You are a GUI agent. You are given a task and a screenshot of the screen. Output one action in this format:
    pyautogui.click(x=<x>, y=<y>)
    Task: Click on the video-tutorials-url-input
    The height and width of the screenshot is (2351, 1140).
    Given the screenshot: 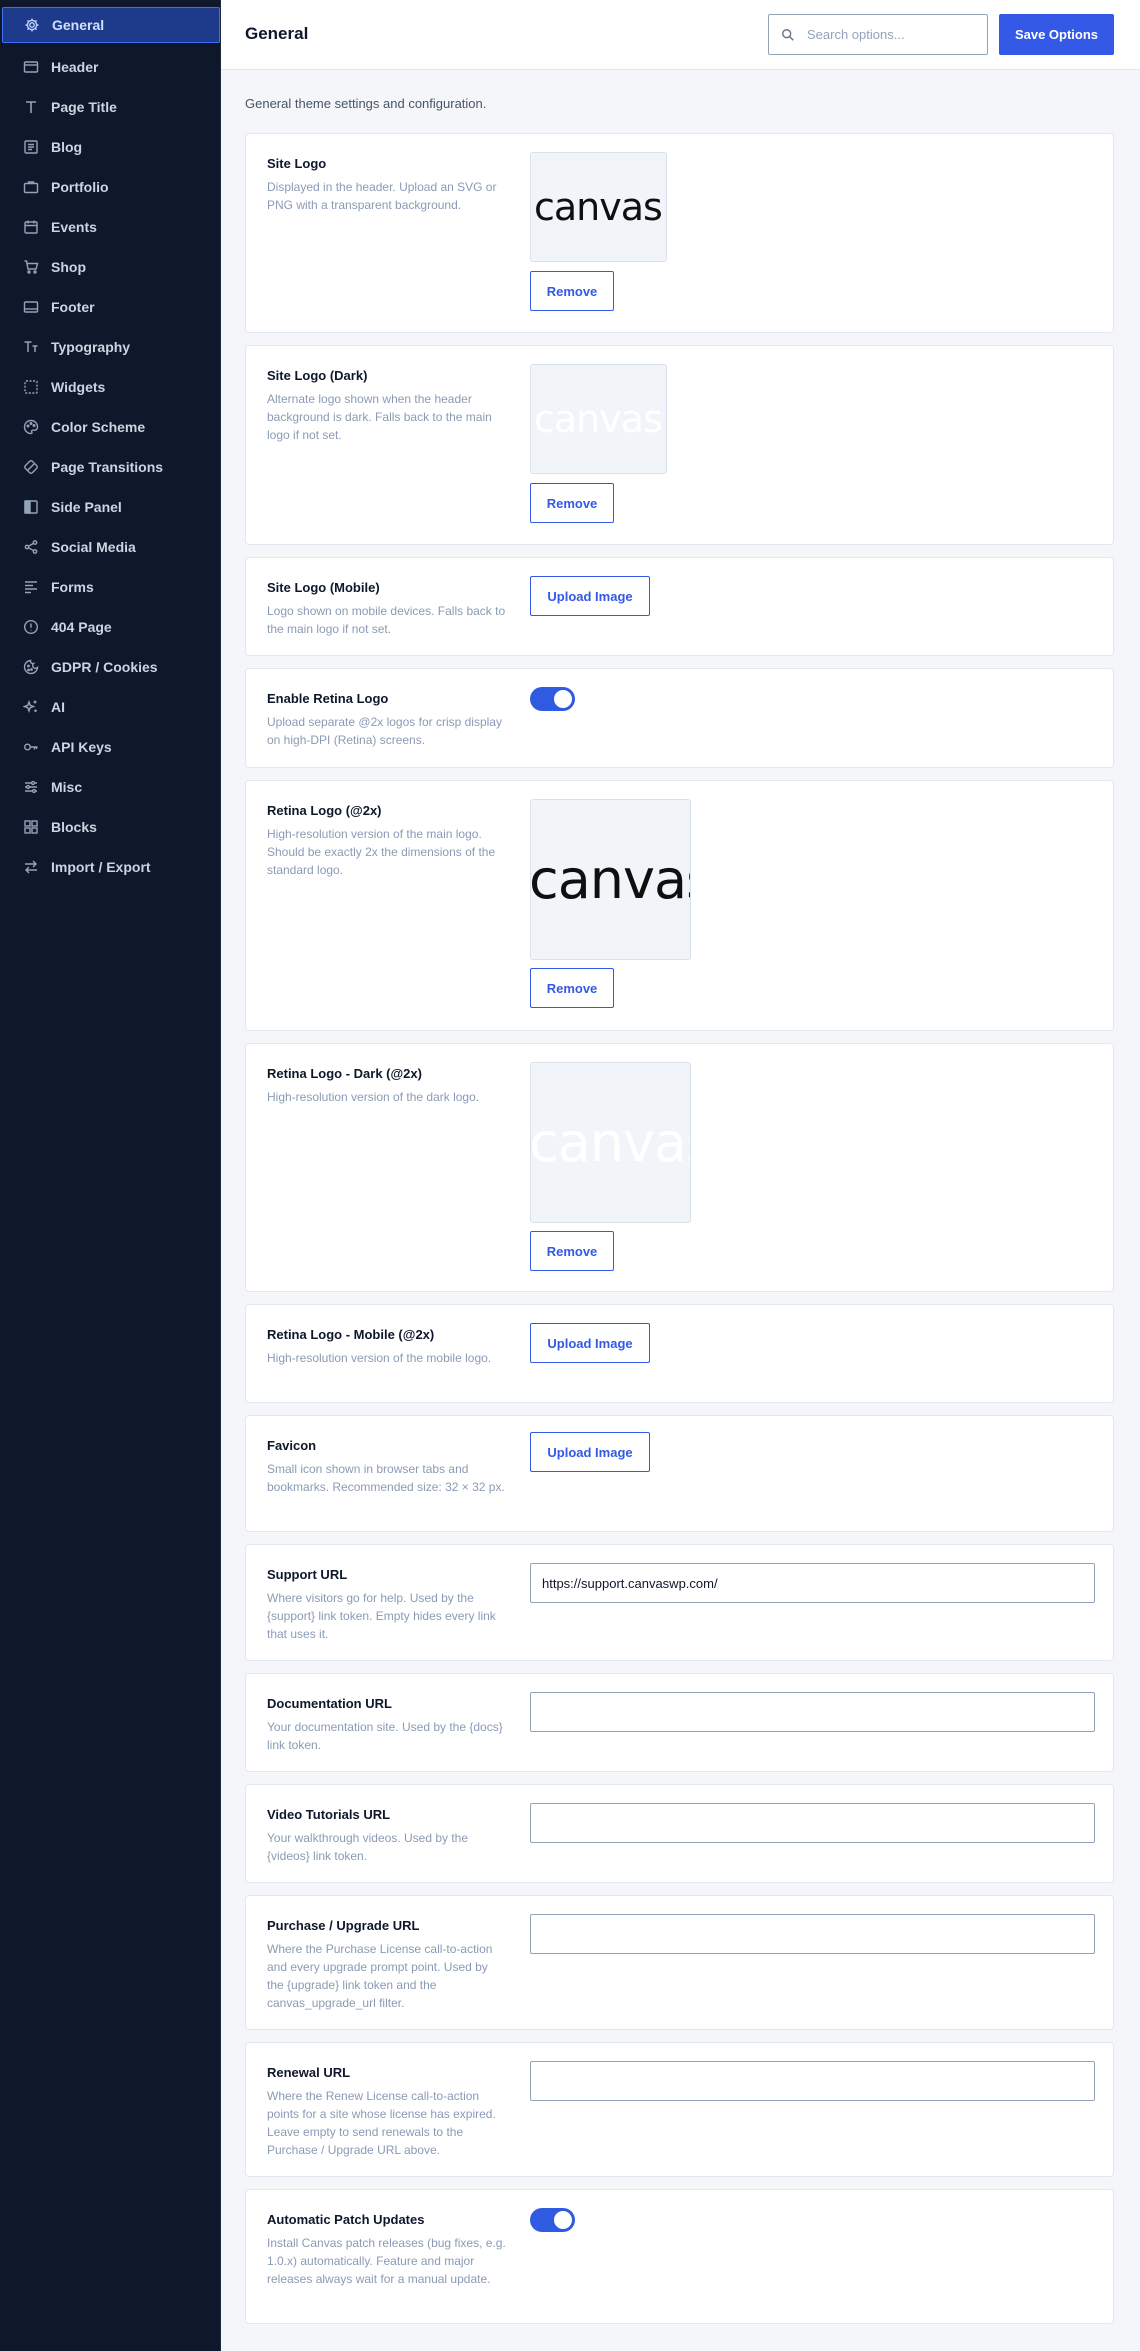 What is the action you would take?
    pyautogui.click(x=812, y=1823)
    